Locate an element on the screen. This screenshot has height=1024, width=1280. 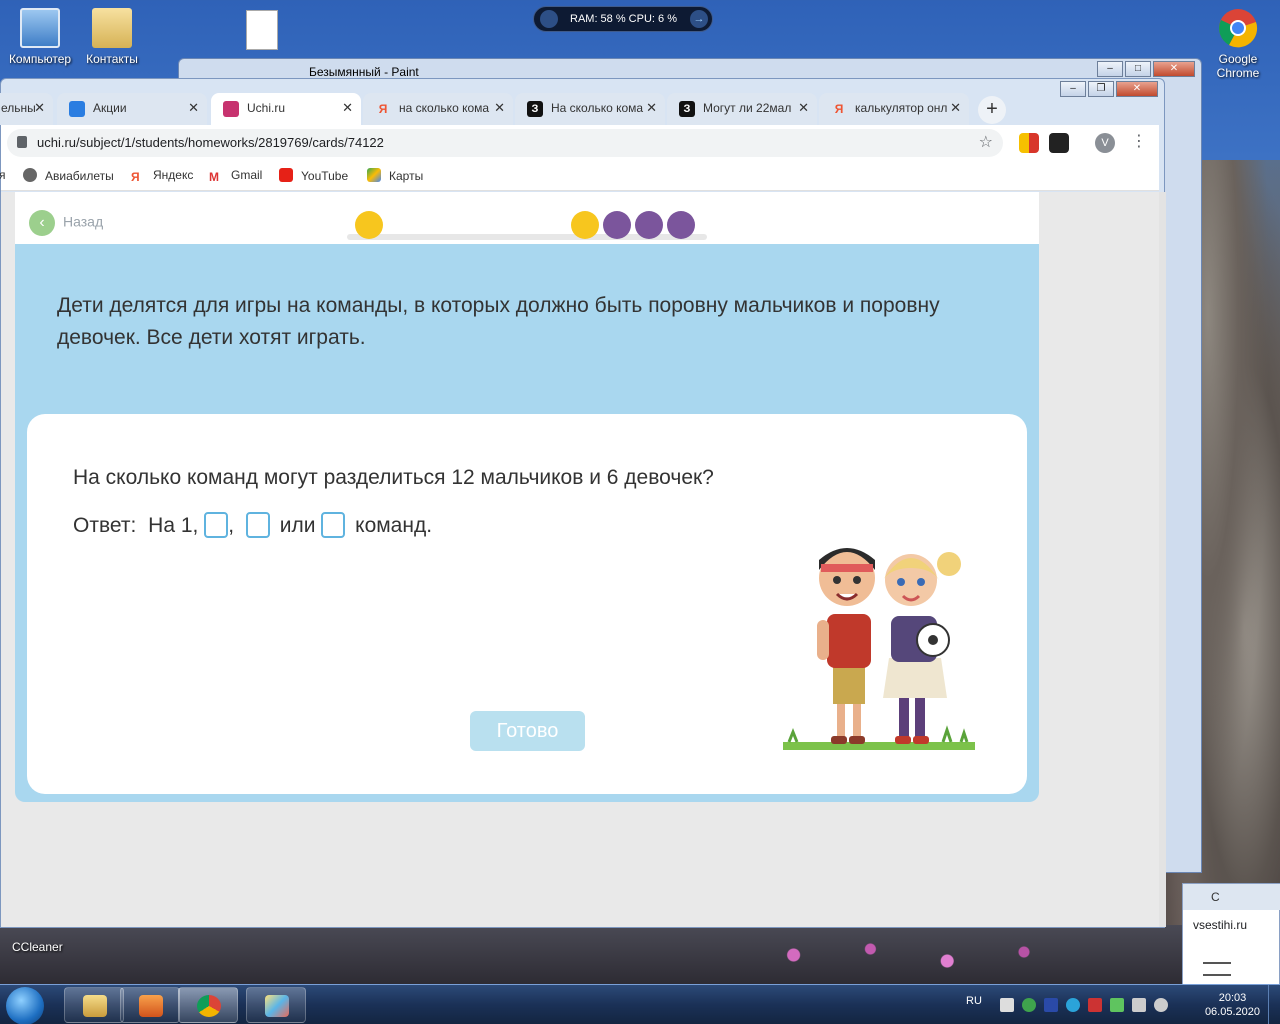
secondary-tab: С is located at coordinates (1231, 897).